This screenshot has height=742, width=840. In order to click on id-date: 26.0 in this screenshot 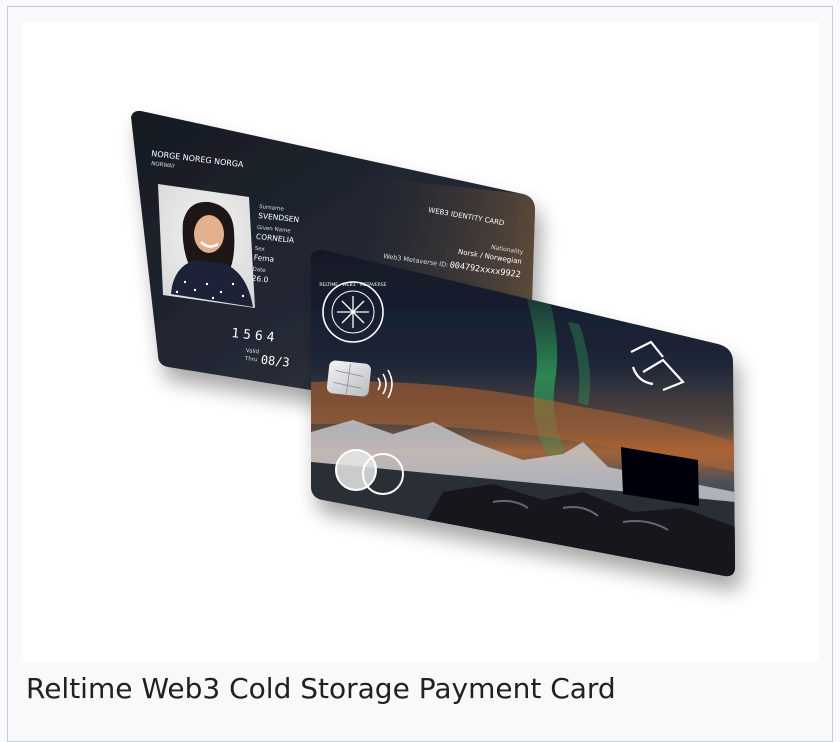, I will do `click(260, 279)`.